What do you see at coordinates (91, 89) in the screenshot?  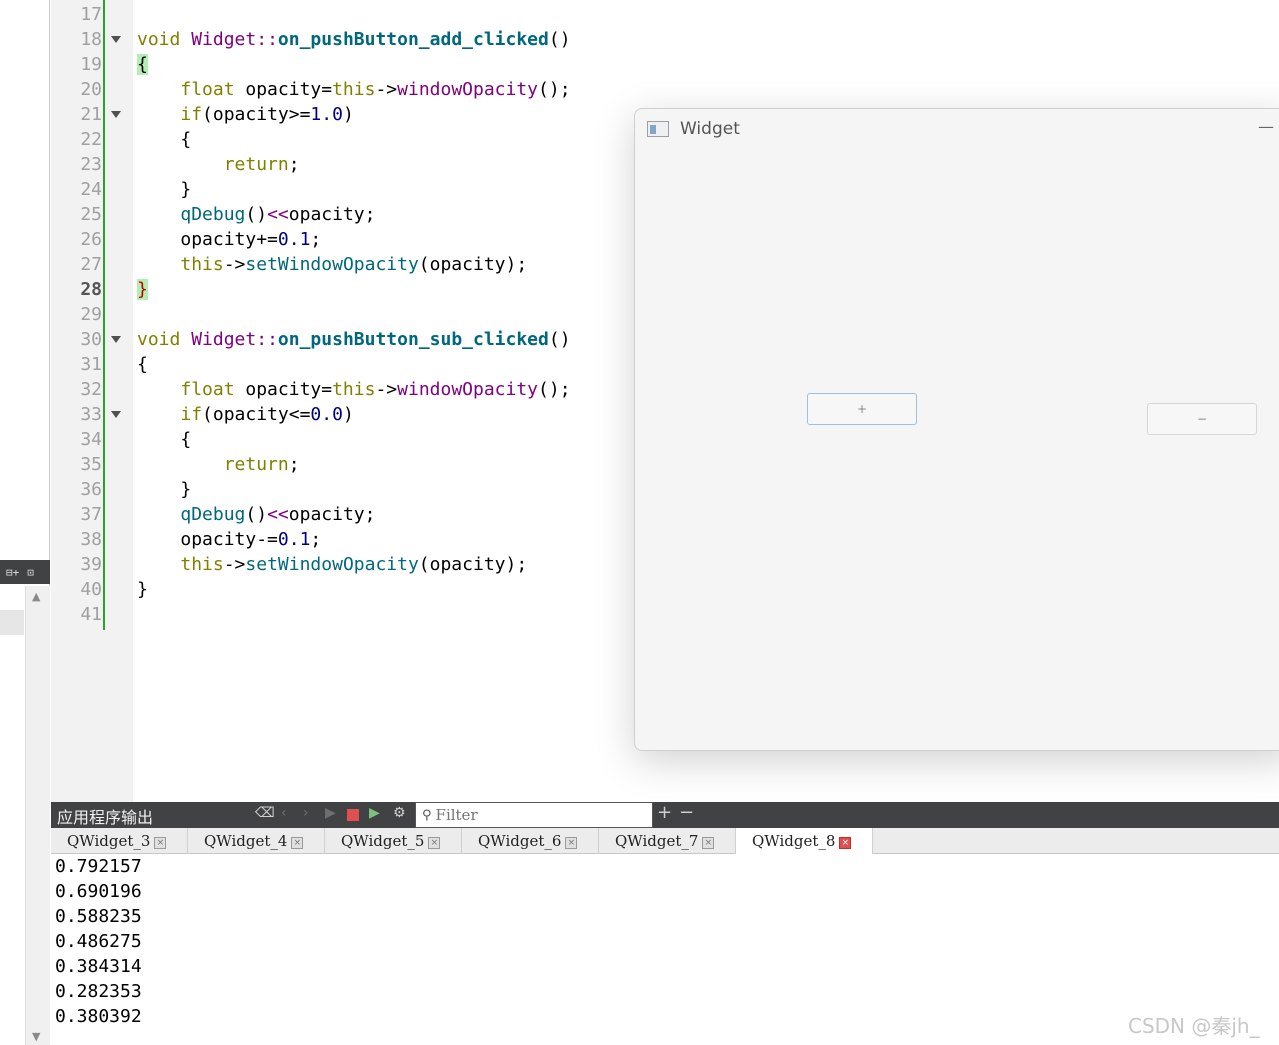 I see `line-number: 20` at bounding box center [91, 89].